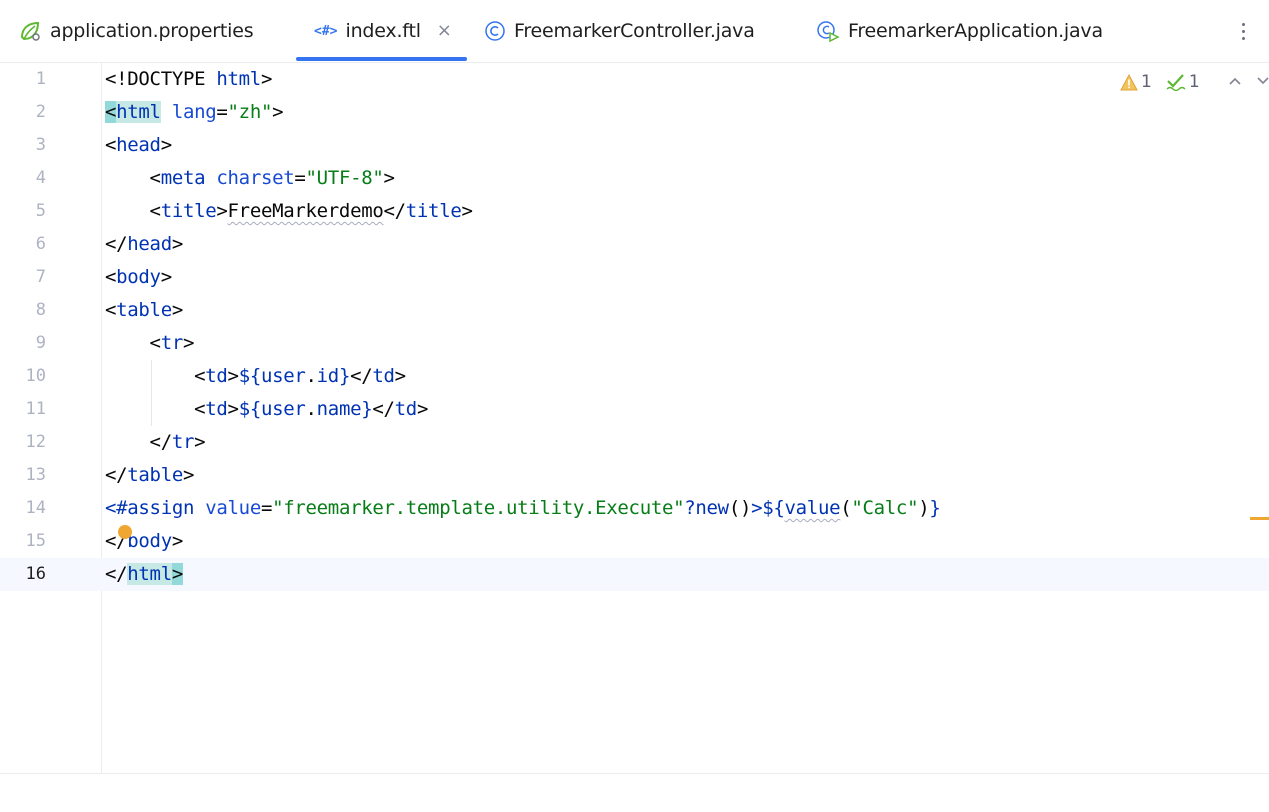 The height and width of the screenshot is (812, 1269). I want to click on line-code: <tr>, so click(150, 343).